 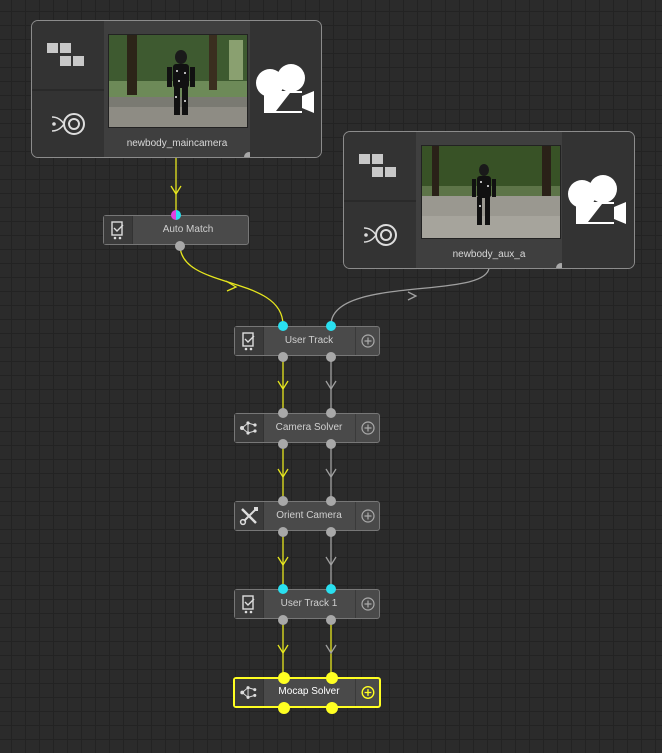 I want to click on node-label: User Track, so click(x=309, y=340).